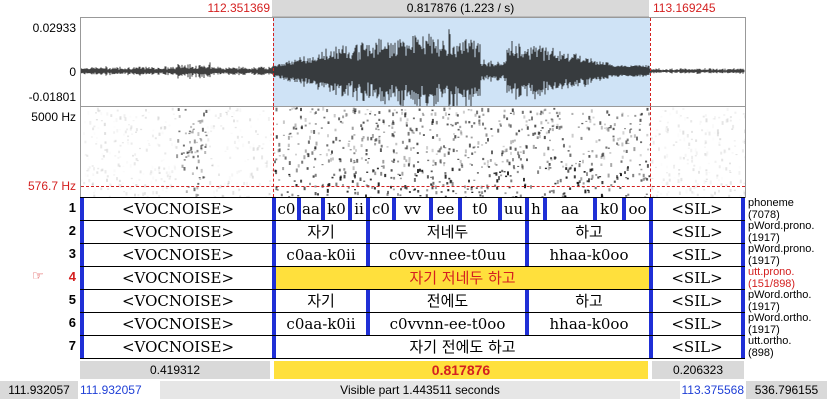 Image resolution: width=827 pixels, height=400 pixels. Describe the element at coordinates (462, 347) in the screenshot. I see `interval: 자기 전에도 하고` at that location.